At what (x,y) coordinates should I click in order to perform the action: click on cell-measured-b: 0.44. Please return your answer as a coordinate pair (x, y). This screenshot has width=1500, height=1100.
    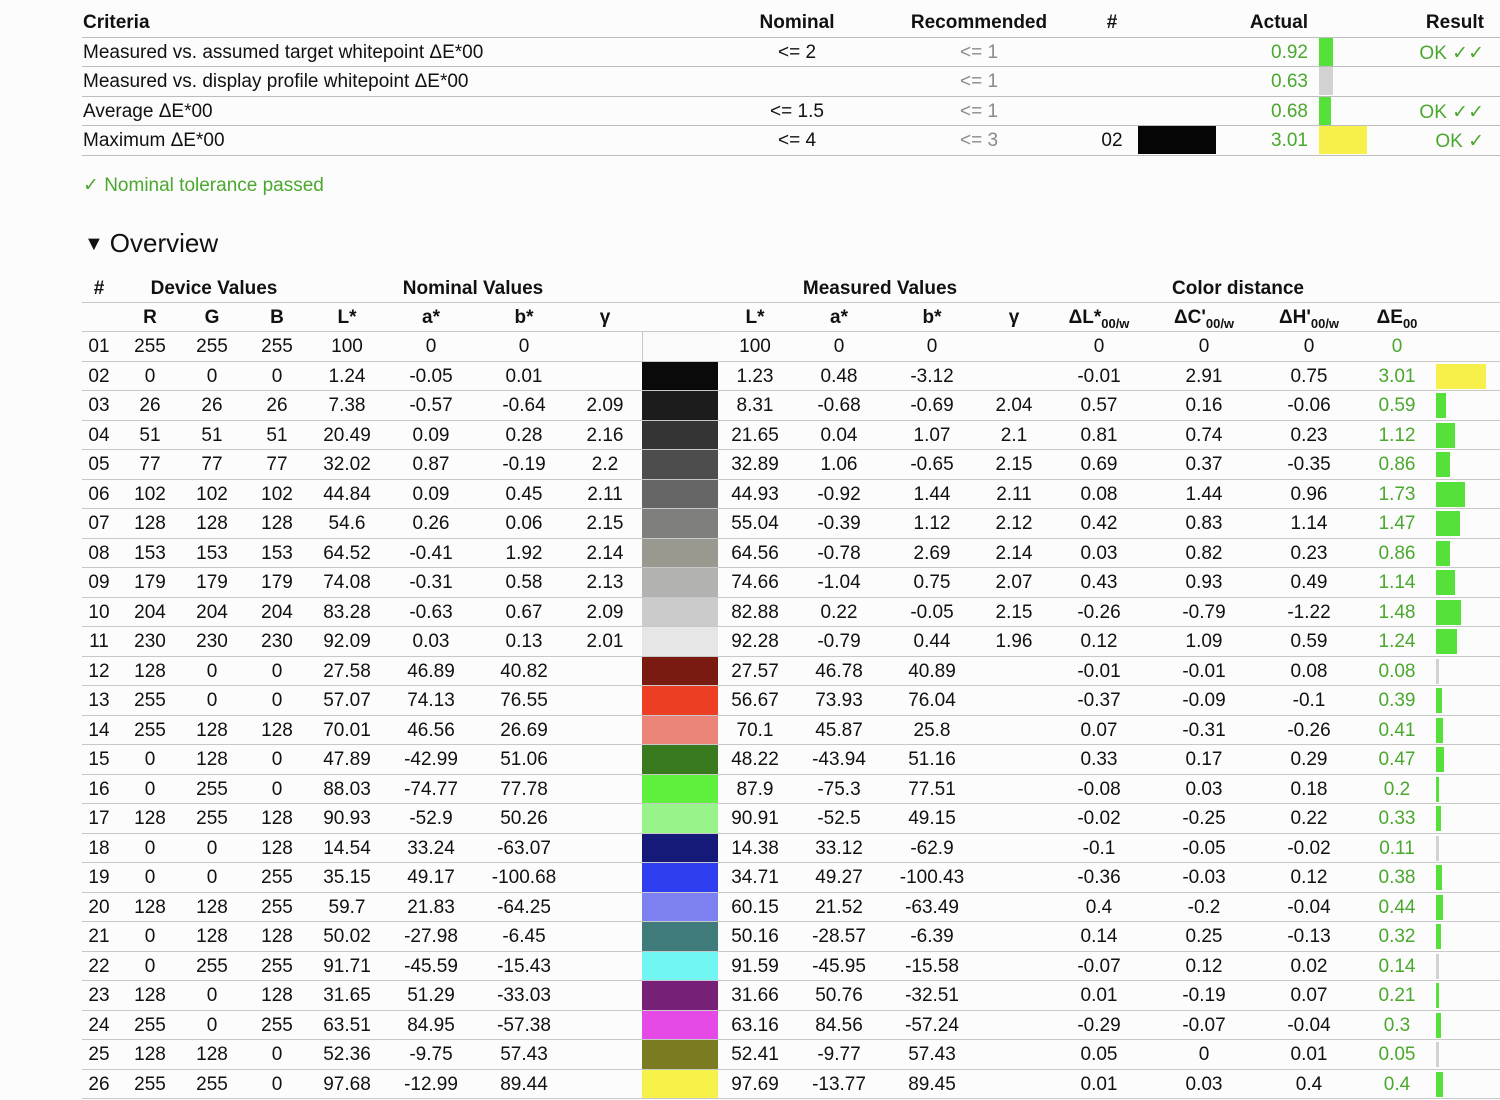
    Looking at the image, I should click on (932, 641).